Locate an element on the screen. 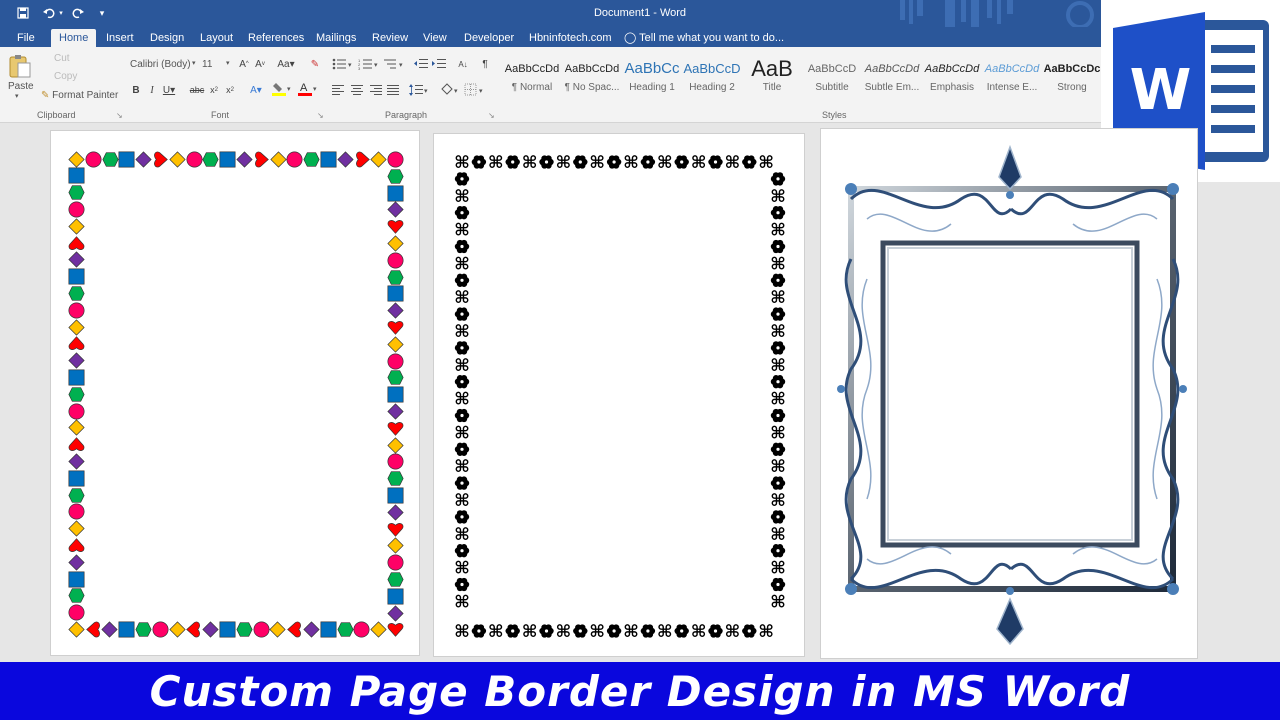 This screenshot has width=1280, height=720. format-painter-button: ✎ Format Painter is located at coordinates (79, 95).